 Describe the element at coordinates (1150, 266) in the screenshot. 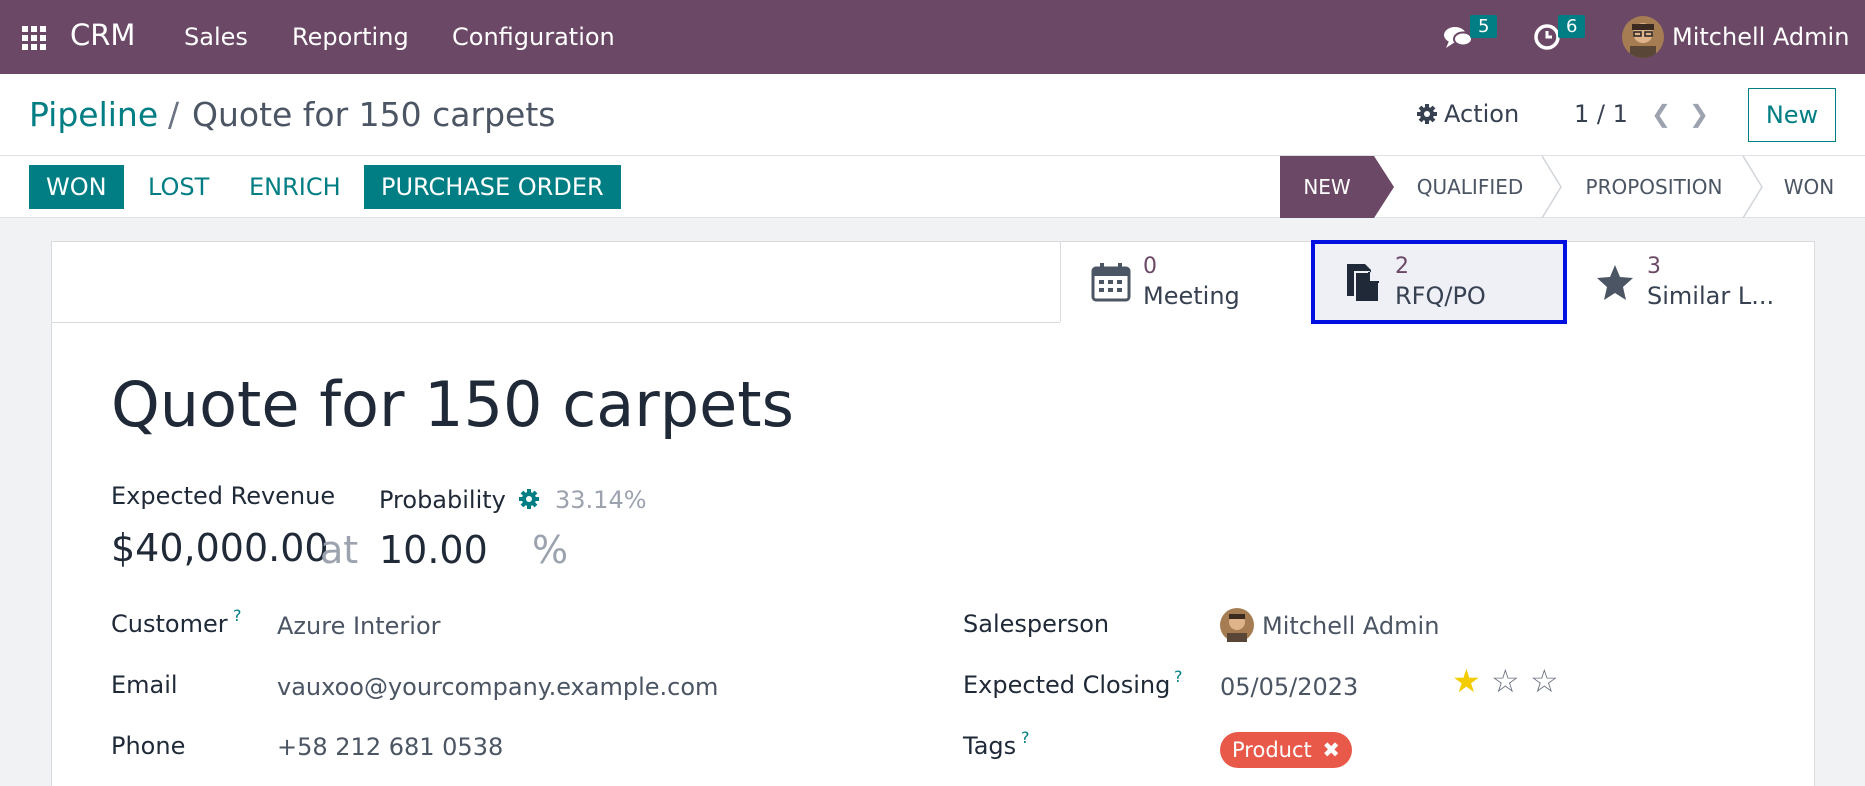

I see `meeting-count: 0` at that location.